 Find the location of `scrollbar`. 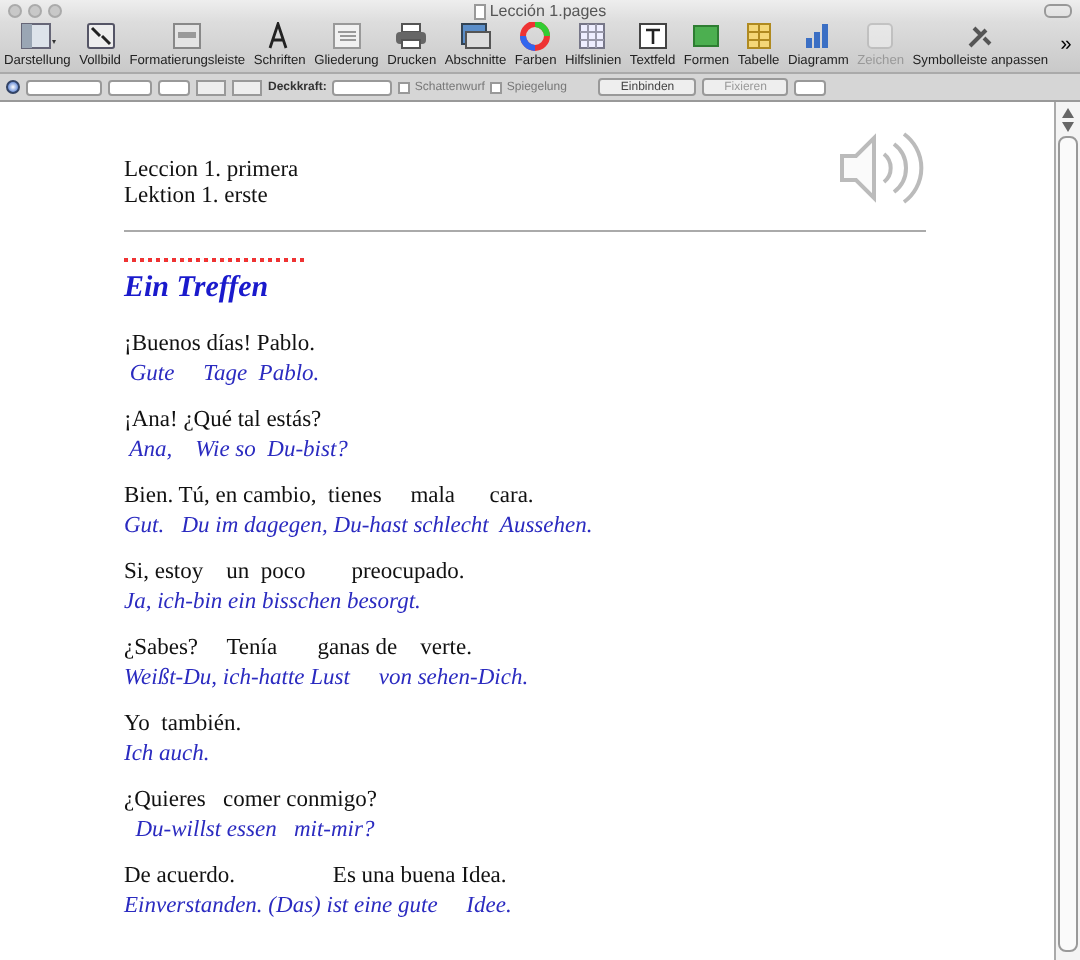

scrollbar is located at coordinates (1067, 531).